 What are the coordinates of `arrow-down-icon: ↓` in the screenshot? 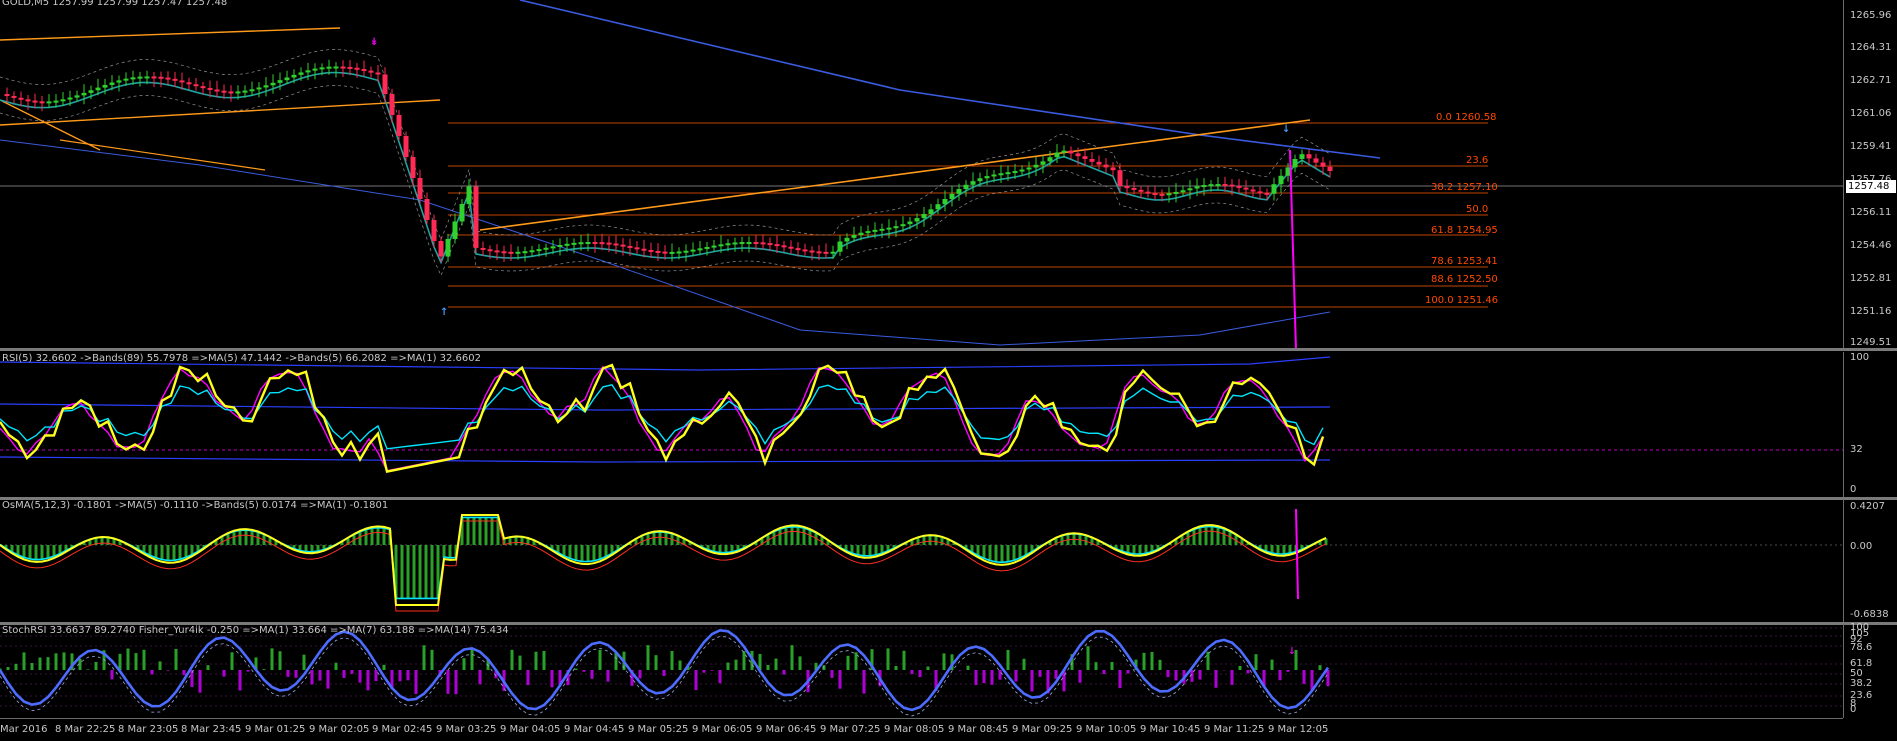 It's located at (1286, 128).